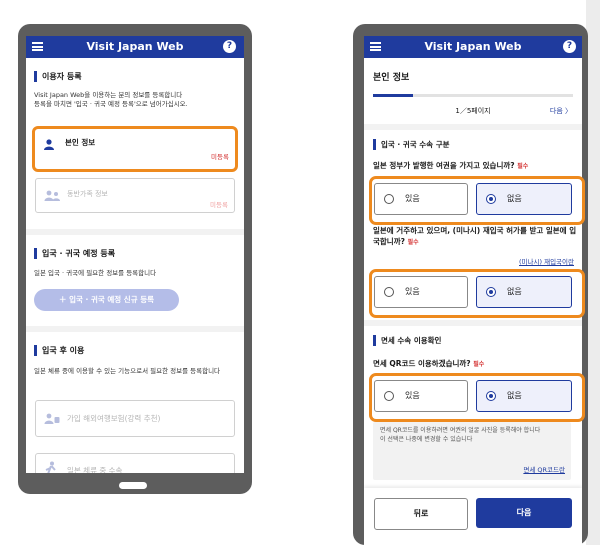 This screenshot has width=600, height=545. I want to click on new-entry-registration-button: ＋ 입국 · 귀국 예정 신규 등록, so click(106, 300).